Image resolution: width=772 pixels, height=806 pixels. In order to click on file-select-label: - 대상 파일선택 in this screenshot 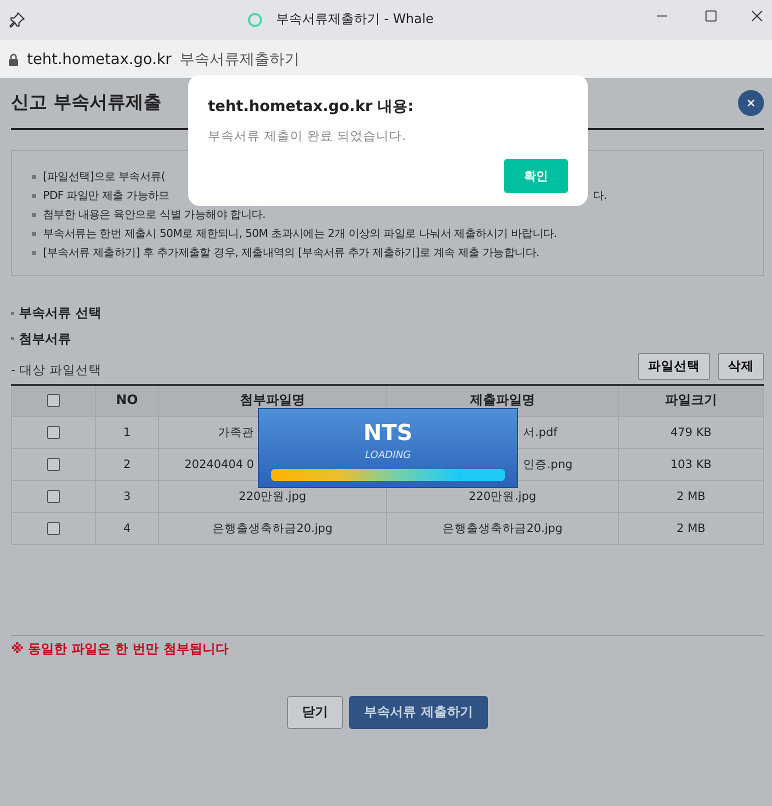, I will do `click(56, 370)`.